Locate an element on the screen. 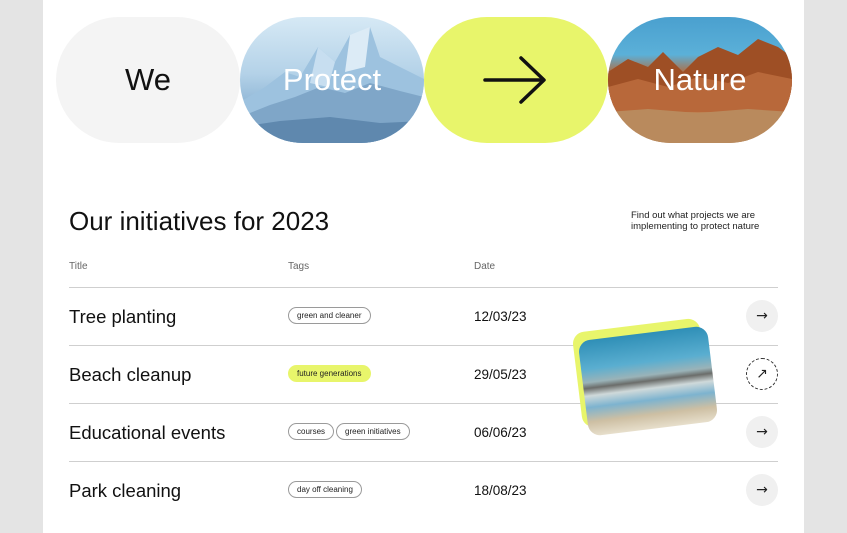 Image resolution: width=847 pixels, height=533 pixels. tag-chip: day off cleaning is located at coordinates (325, 489).